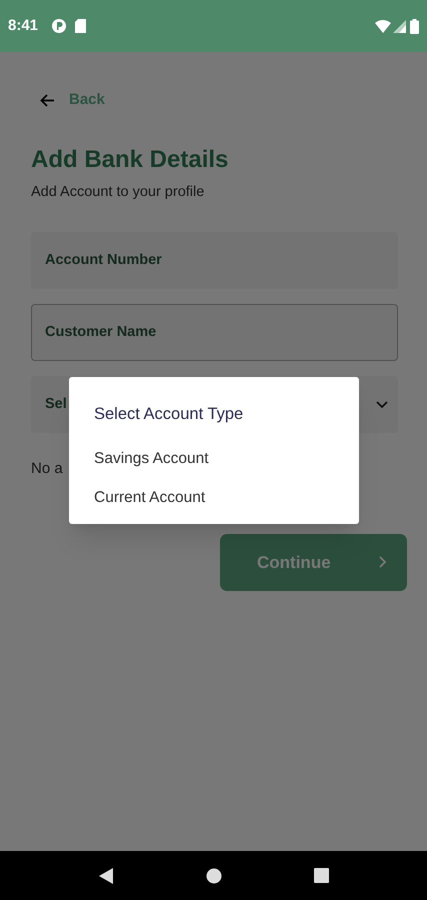 This screenshot has height=900, width=427. What do you see at coordinates (399, 26) in the screenshot?
I see `signal-icon` at bounding box center [399, 26].